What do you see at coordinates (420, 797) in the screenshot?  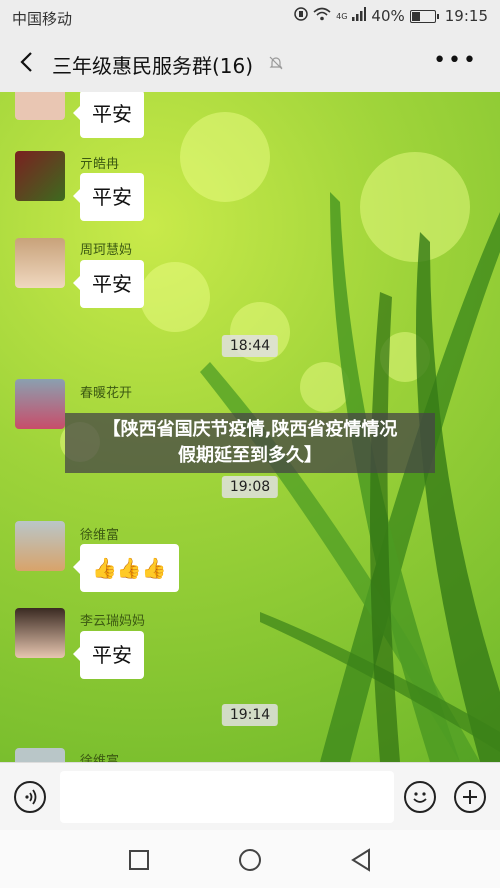 I see `emoji-icon` at bounding box center [420, 797].